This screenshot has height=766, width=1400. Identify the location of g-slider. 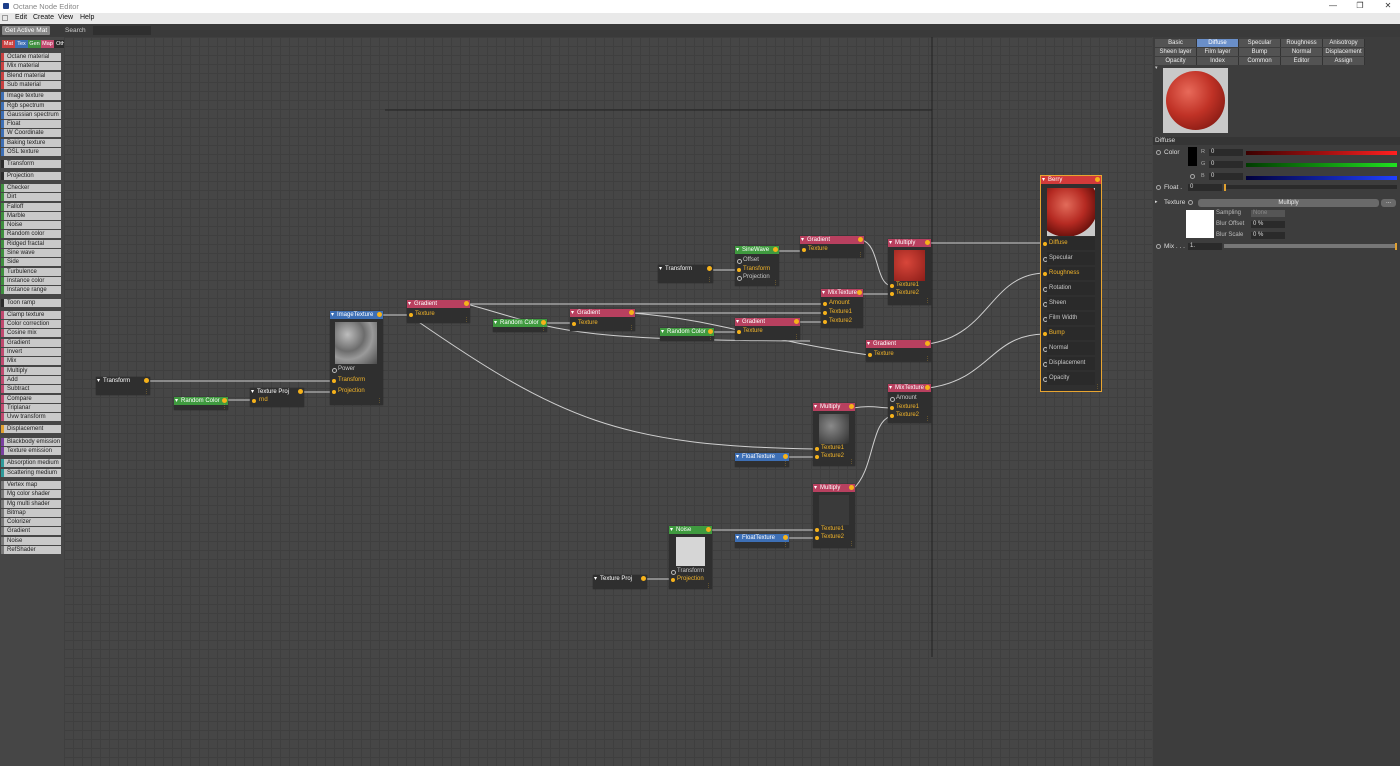
(1321, 165).